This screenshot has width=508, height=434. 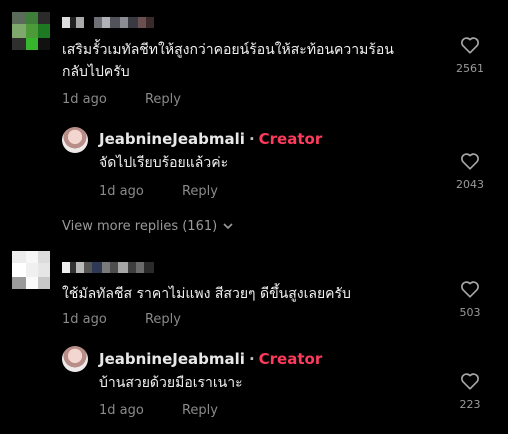 What do you see at coordinates (470, 404) in the screenshot?
I see `like-count: 223` at bounding box center [470, 404].